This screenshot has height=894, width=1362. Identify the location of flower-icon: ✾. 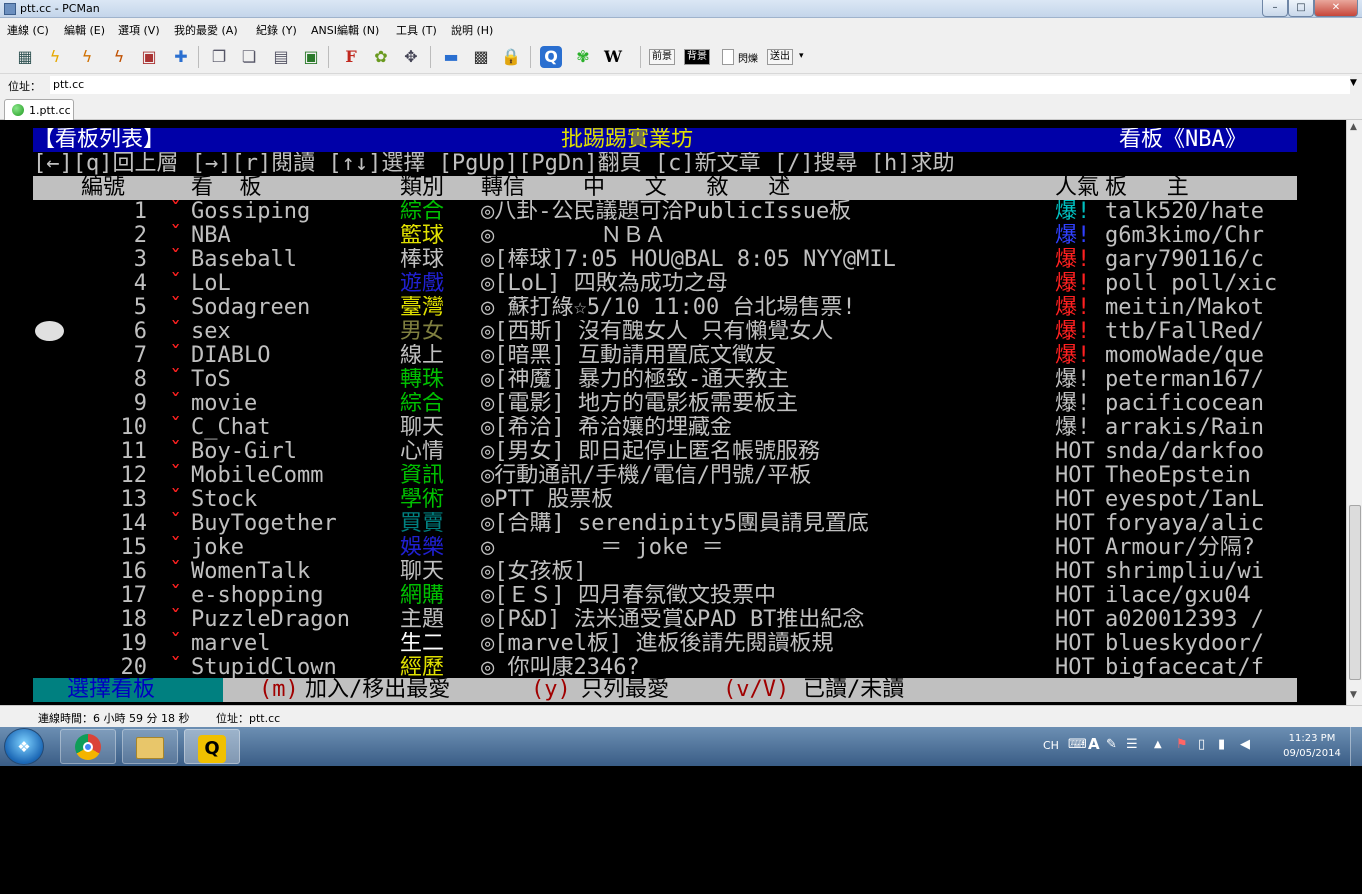
(583, 57).